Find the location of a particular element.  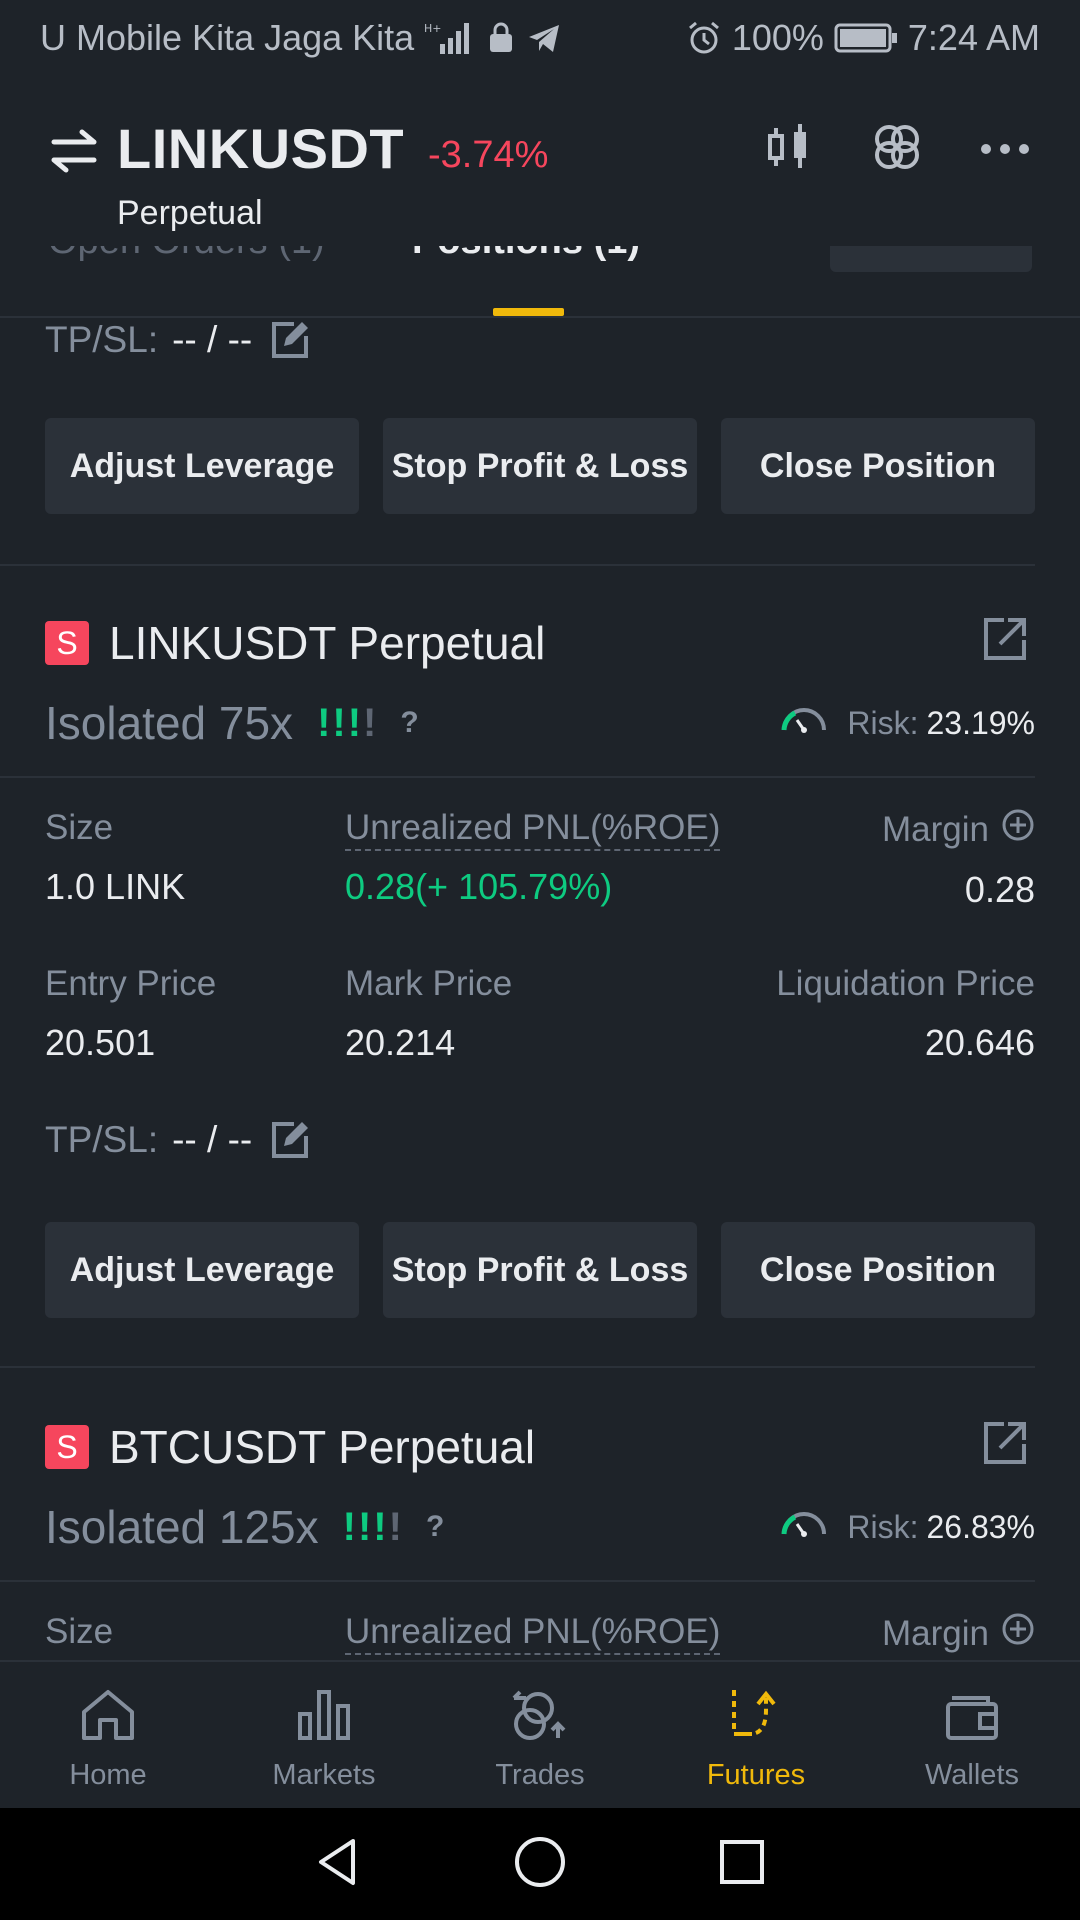

nav-markets: Markets is located at coordinates (324, 1735).